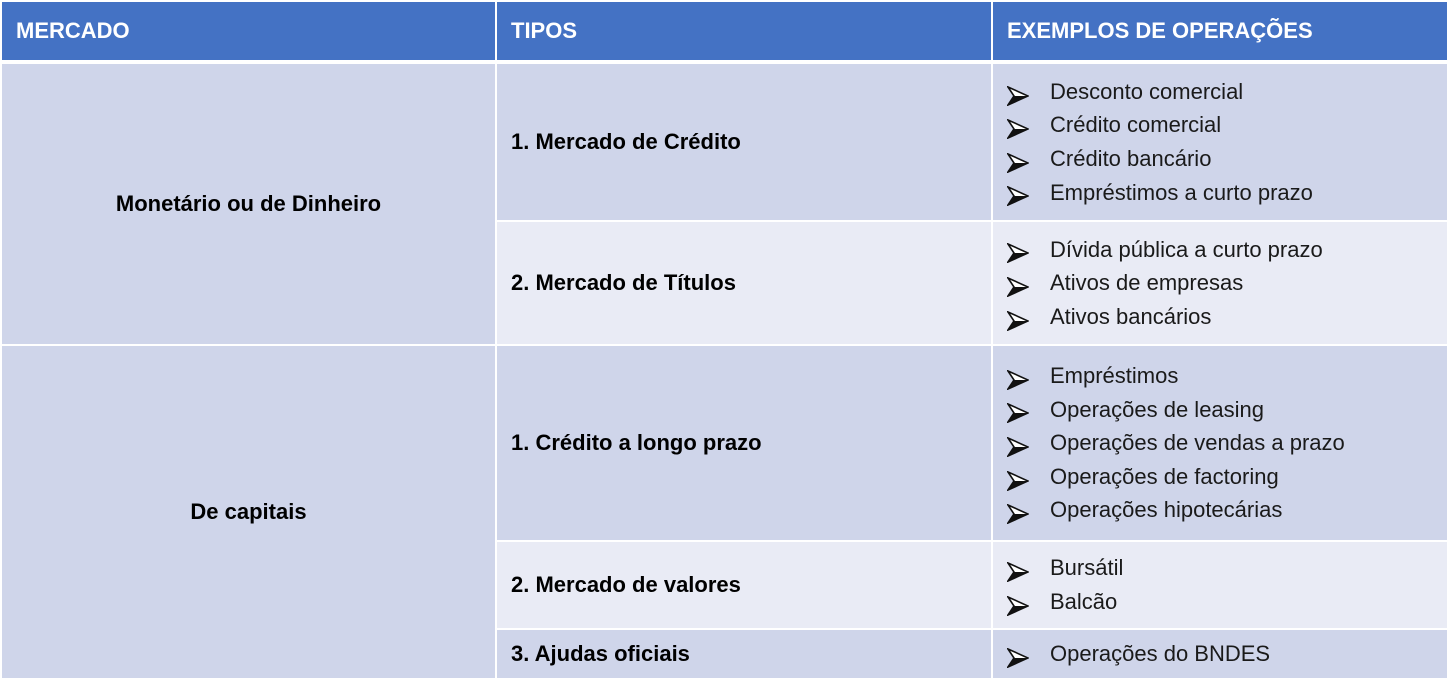  Describe the element at coordinates (1136, 125) in the screenshot. I see `operation-text: Crédito comercial` at that location.